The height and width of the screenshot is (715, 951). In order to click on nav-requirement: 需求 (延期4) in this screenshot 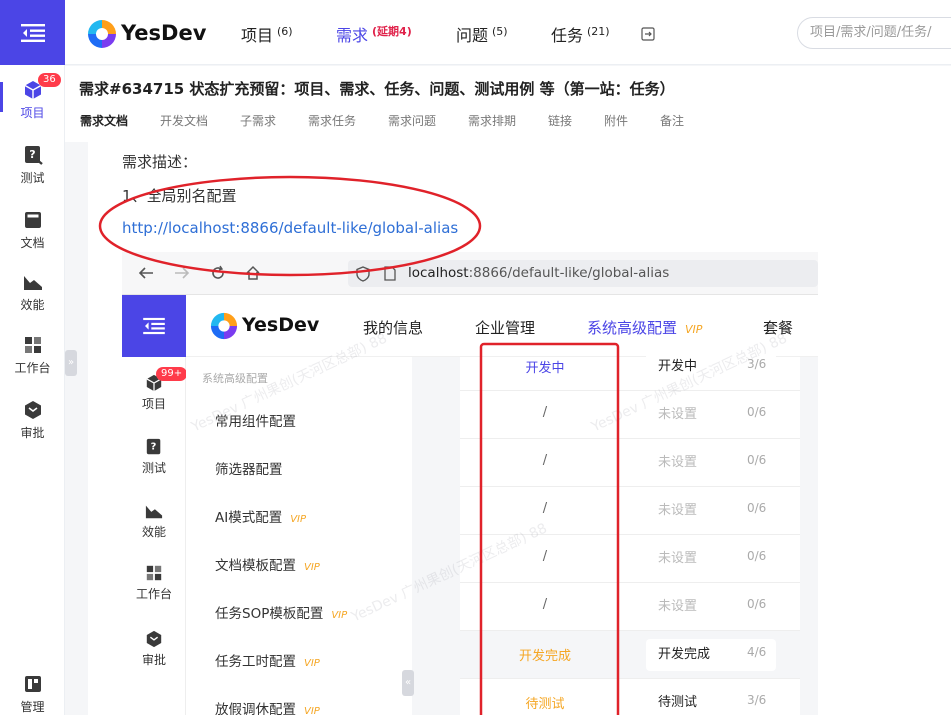, I will do `click(374, 34)`.